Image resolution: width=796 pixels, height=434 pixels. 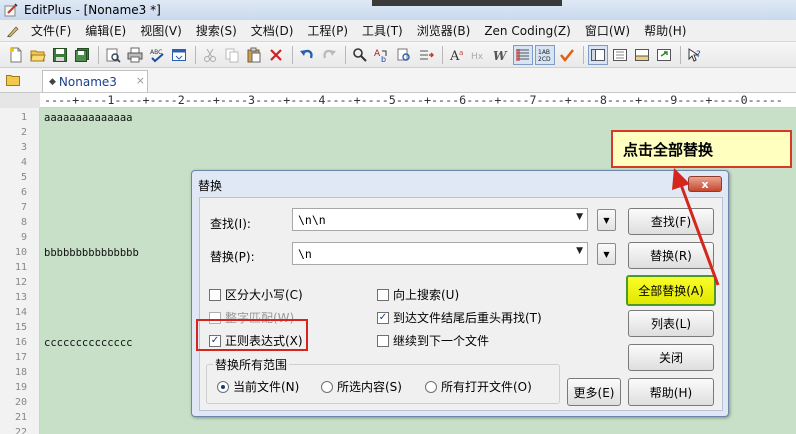 I want to click on scope-all-open-files-radio: 所有打开文件(O), so click(x=478, y=386).